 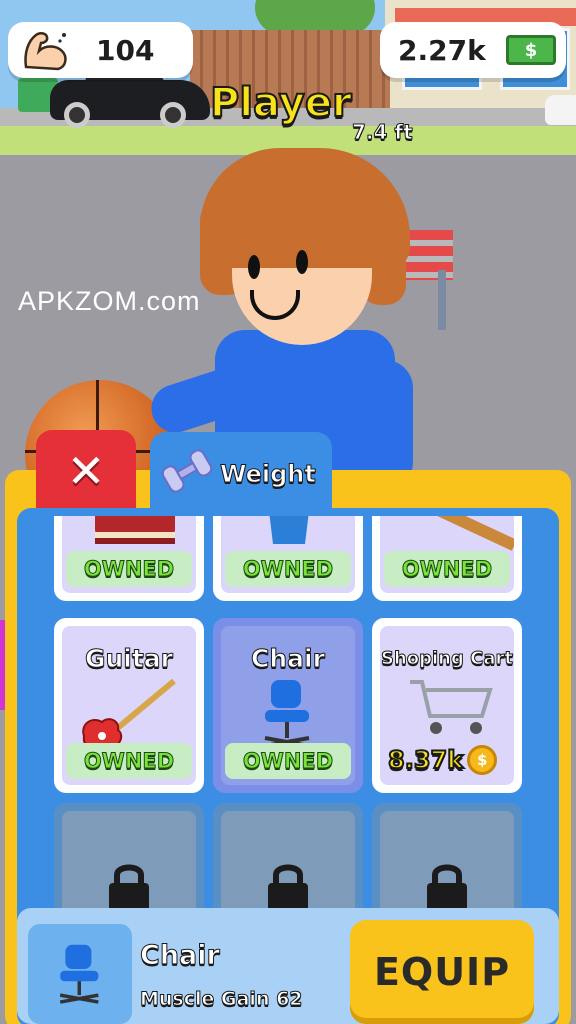 I want to click on bench-leg, so click(x=442, y=300).